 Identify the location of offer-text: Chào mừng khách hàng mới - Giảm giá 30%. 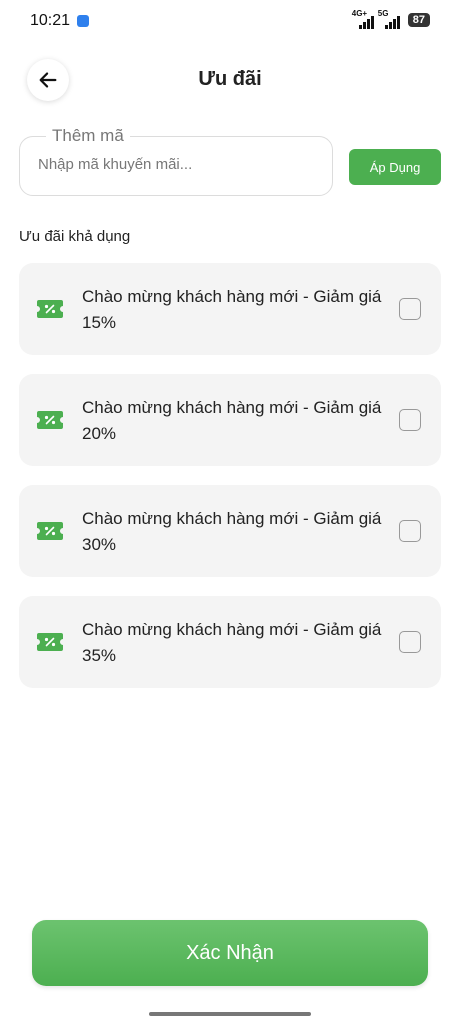
(232, 531).